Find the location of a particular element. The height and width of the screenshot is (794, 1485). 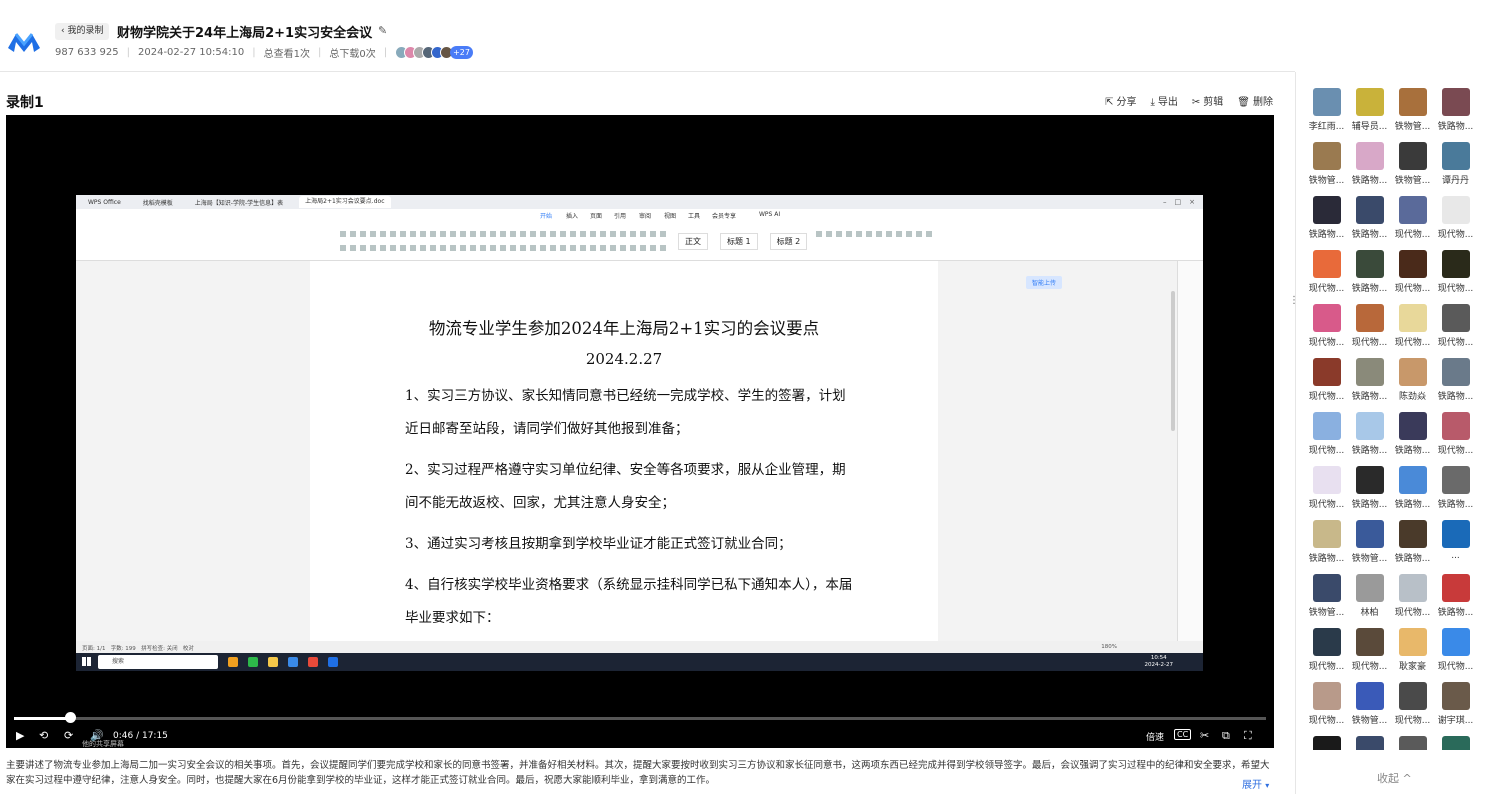

attendee-item: 谭丹丹 is located at coordinates (1455, 169).